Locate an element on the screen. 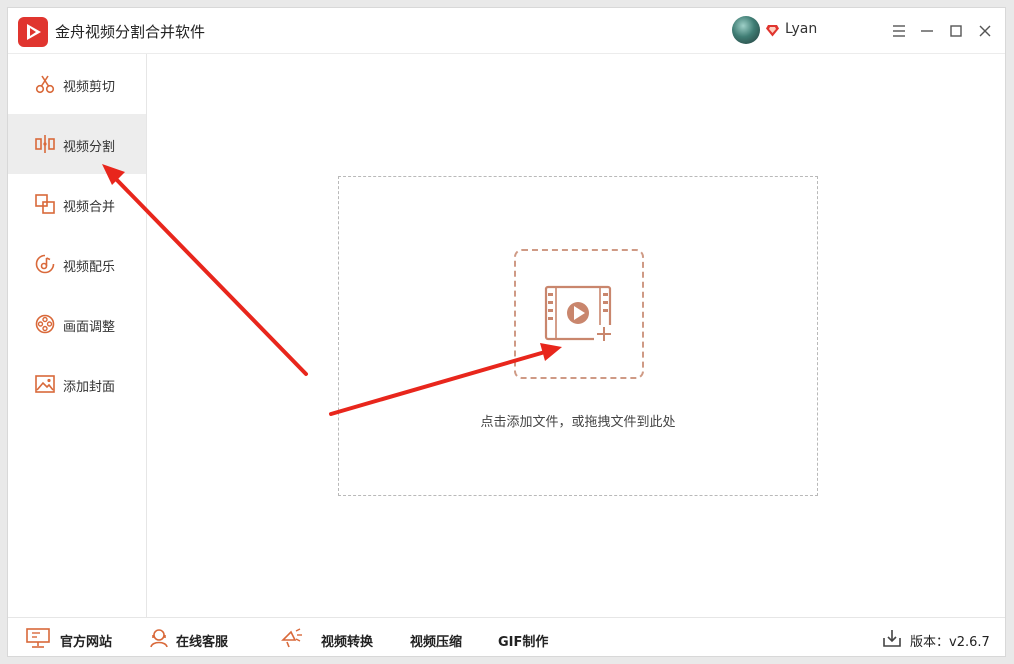 This screenshot has width=1014, height=664. film-reel-icon is located at coordinates (45, 324).